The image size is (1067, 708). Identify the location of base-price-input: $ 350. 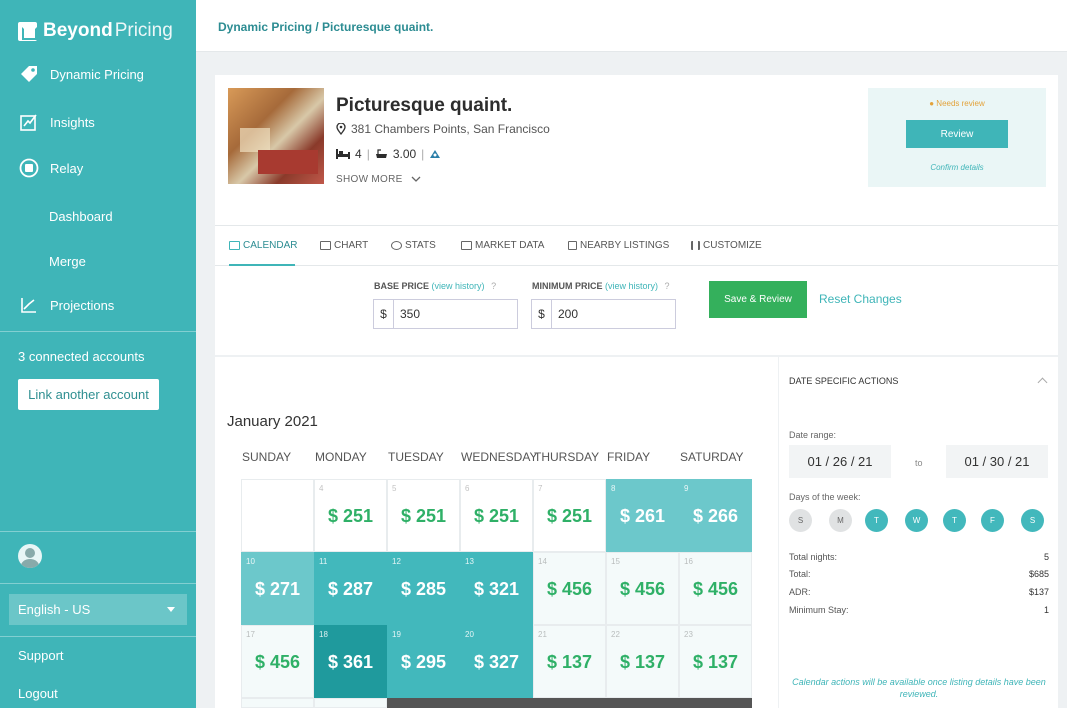
(445, 314).